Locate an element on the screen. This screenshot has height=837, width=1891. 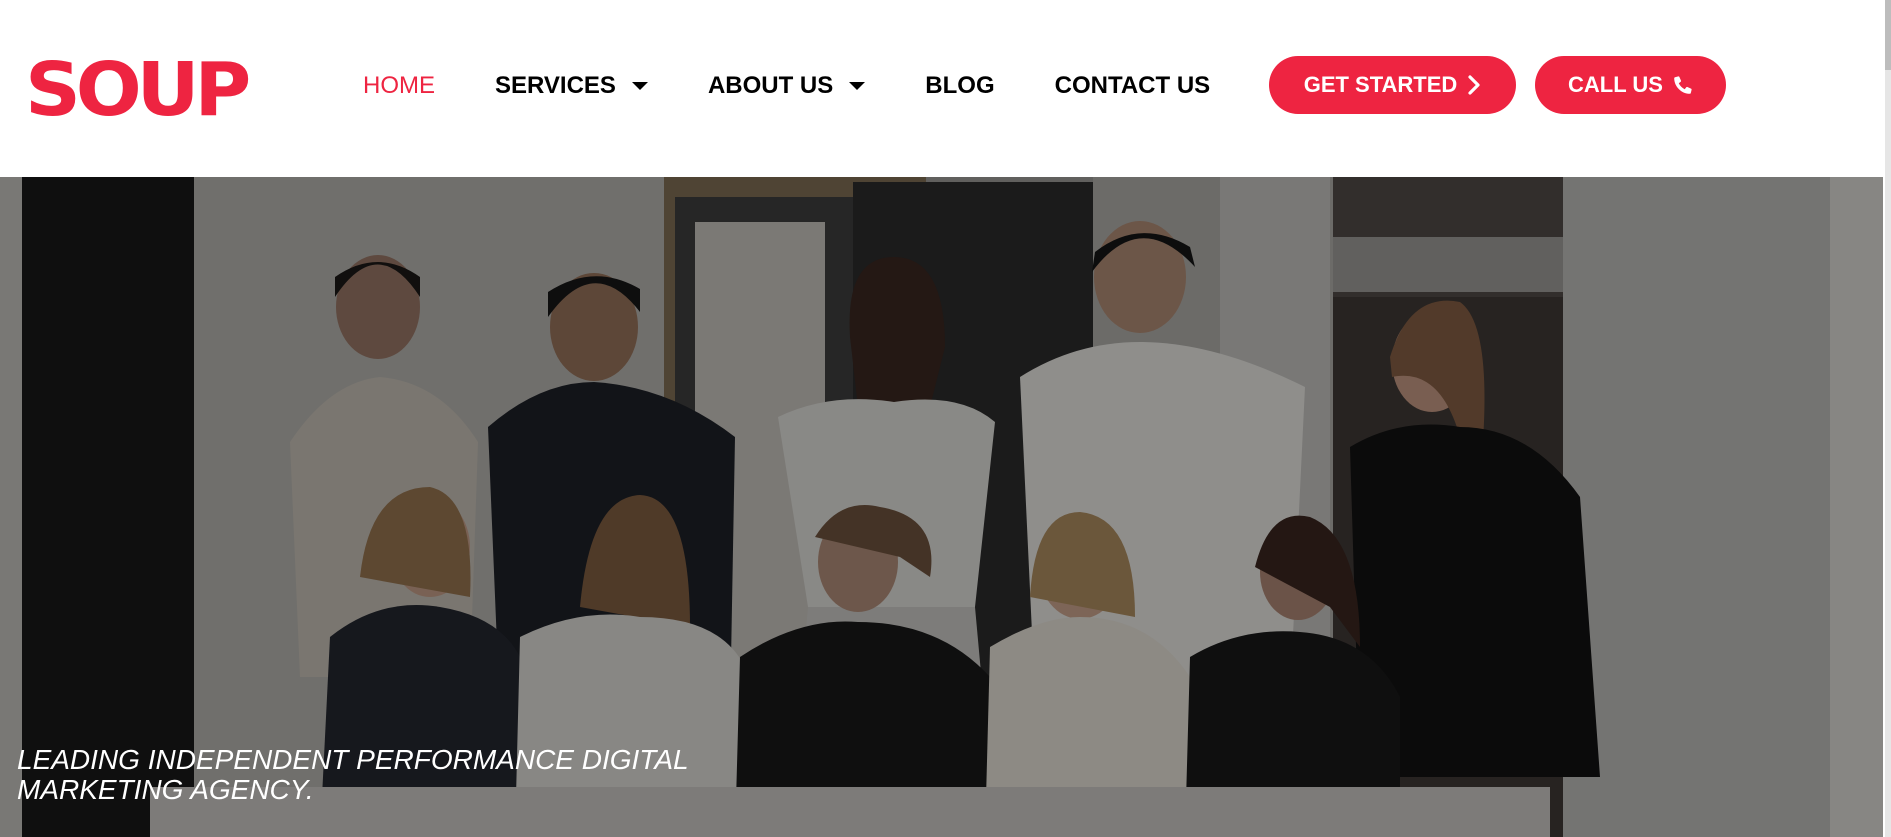
main-nav: HOME SERVICES ABOUT US BLOG CONTACT US is located at coordinates (816, 86).